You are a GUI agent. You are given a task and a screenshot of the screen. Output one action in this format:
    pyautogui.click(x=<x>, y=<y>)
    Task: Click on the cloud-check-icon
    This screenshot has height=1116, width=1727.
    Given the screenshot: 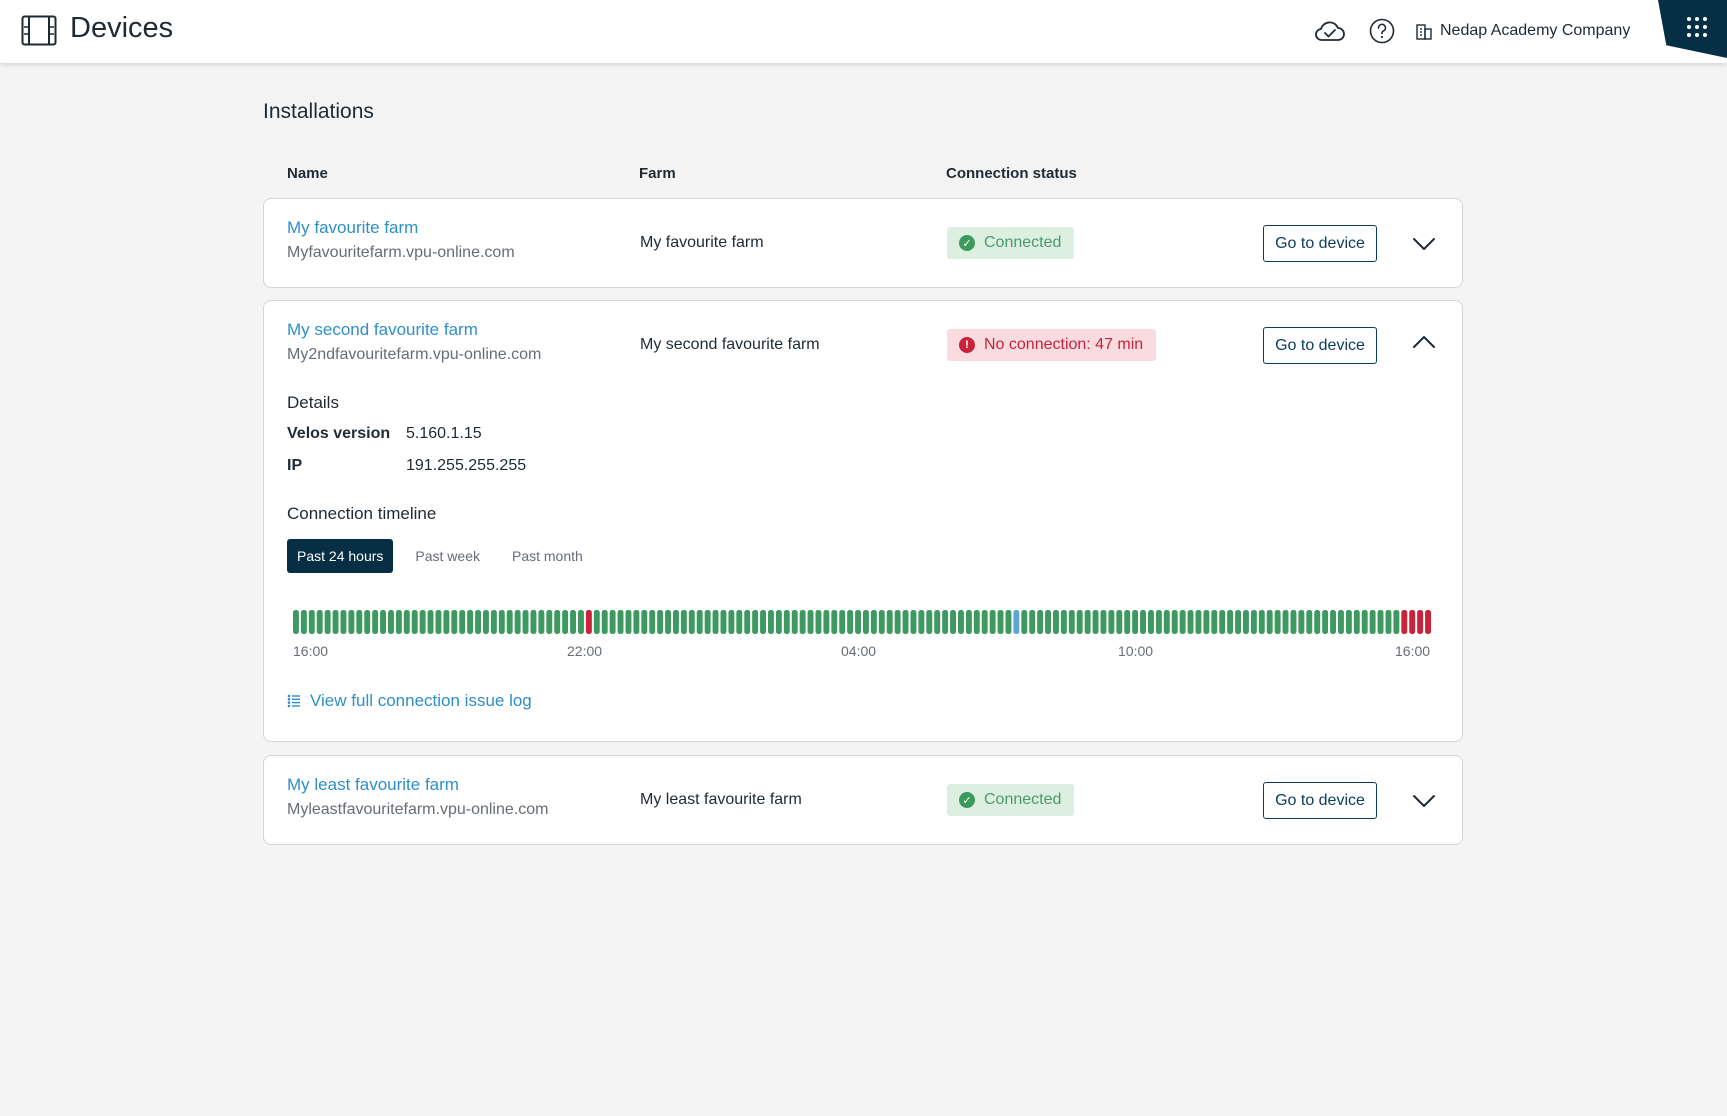 What is the action you would take?
    pyautogui.click(x=1330, y=31)
    